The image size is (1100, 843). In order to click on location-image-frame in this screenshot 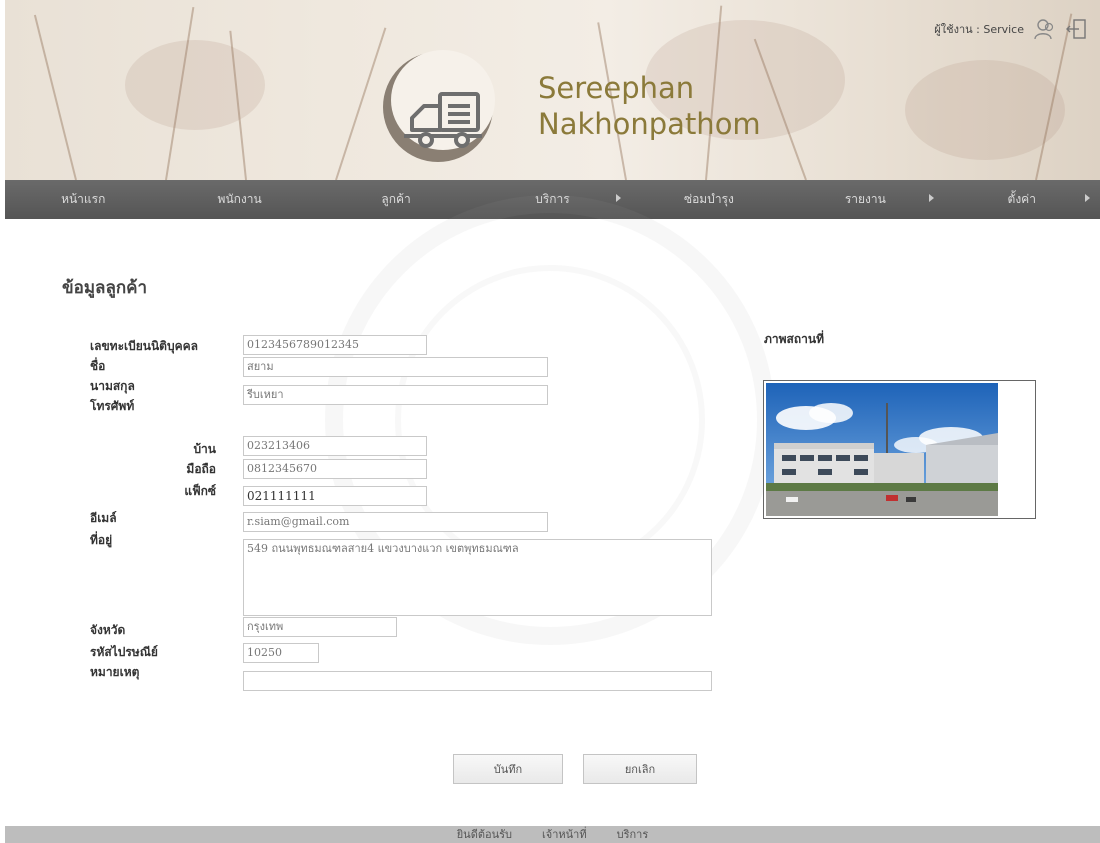, I will do `click(899, 449)`.